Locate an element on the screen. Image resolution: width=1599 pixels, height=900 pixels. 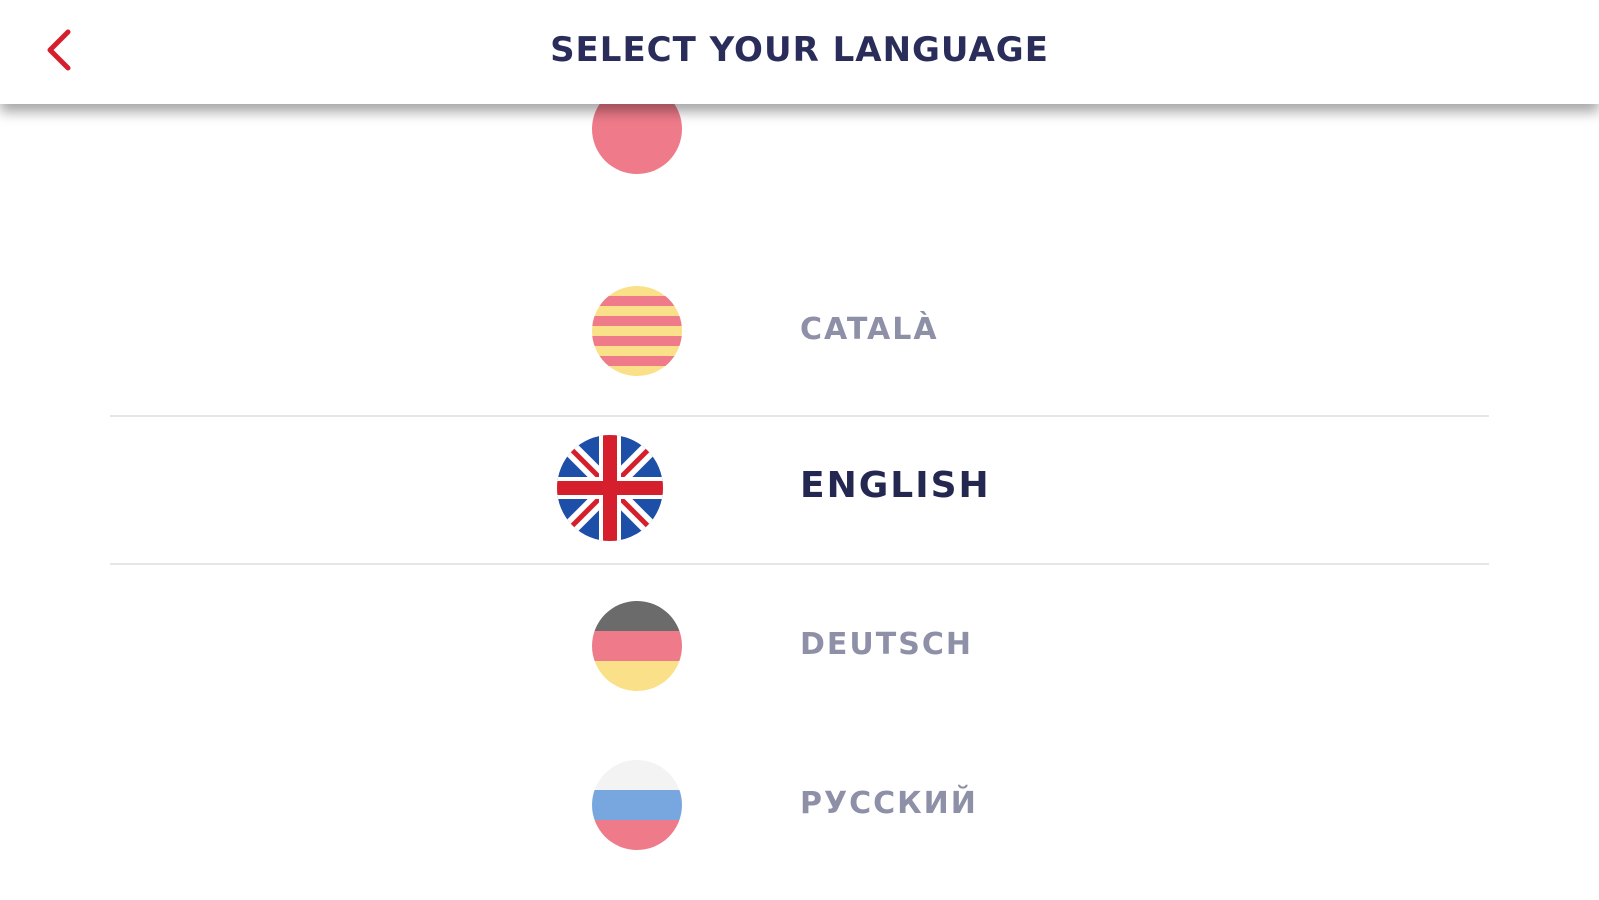
header-bar: SELECT YOUR LANGUAGE is located at coordinates (799, 52).